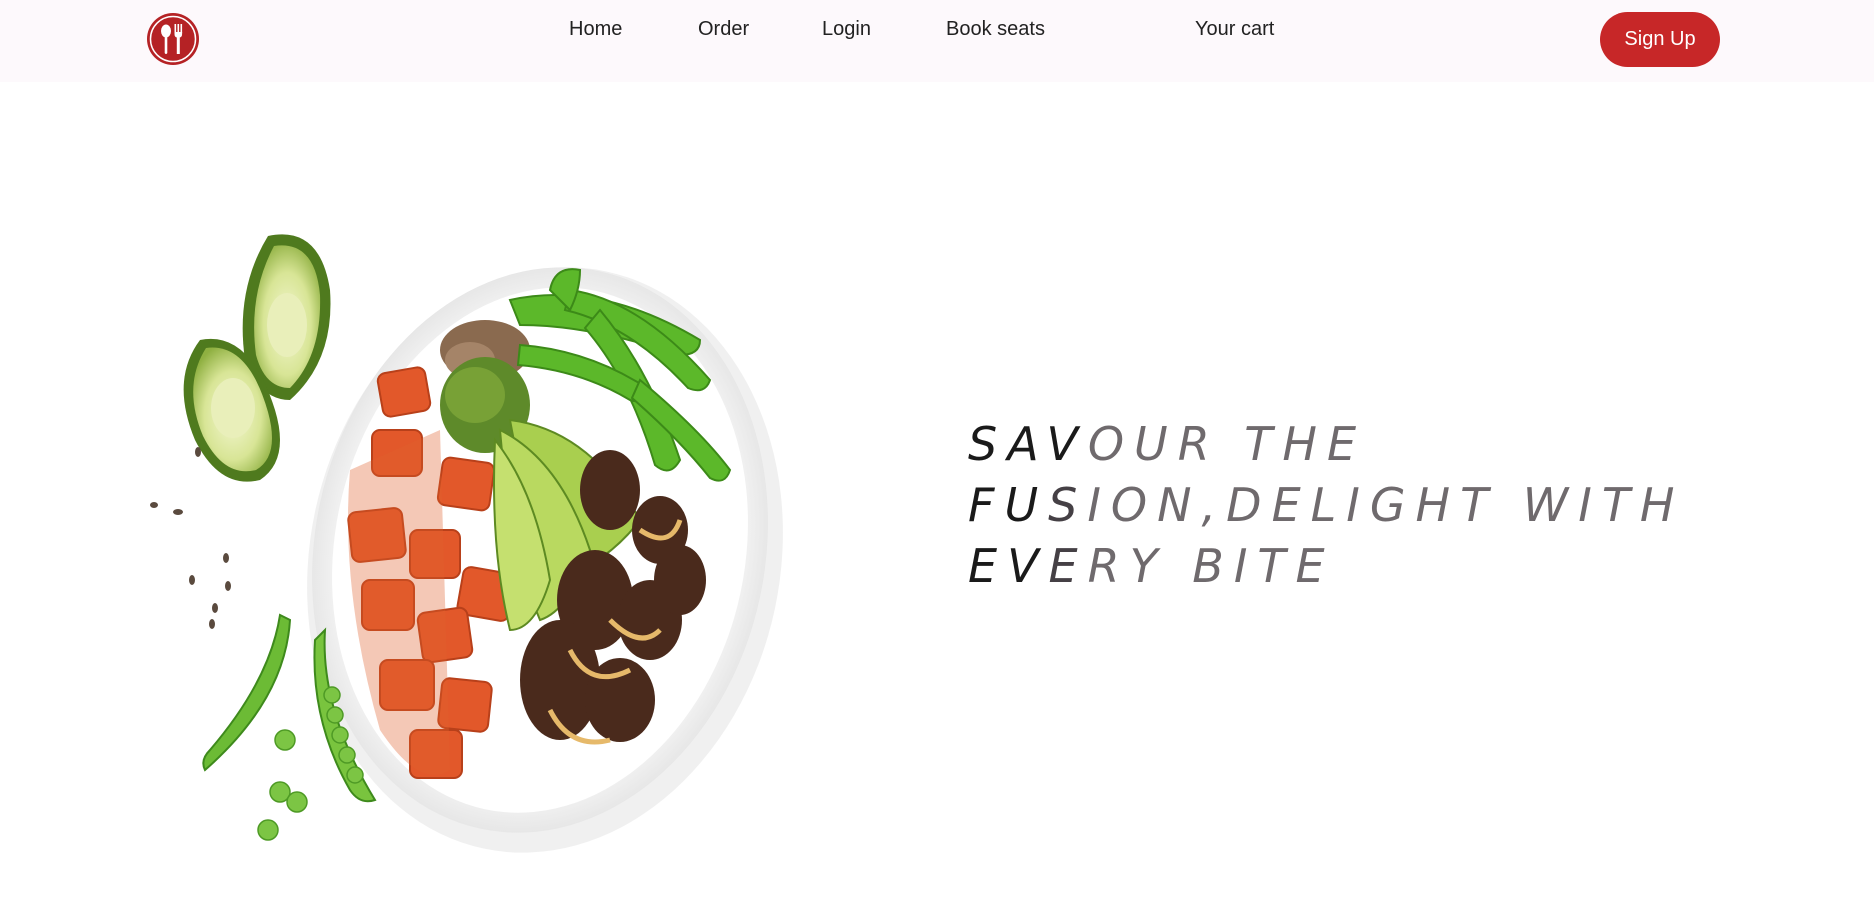  I want to click on headline-line-3: EVERY BITE, so click(1326, 566).